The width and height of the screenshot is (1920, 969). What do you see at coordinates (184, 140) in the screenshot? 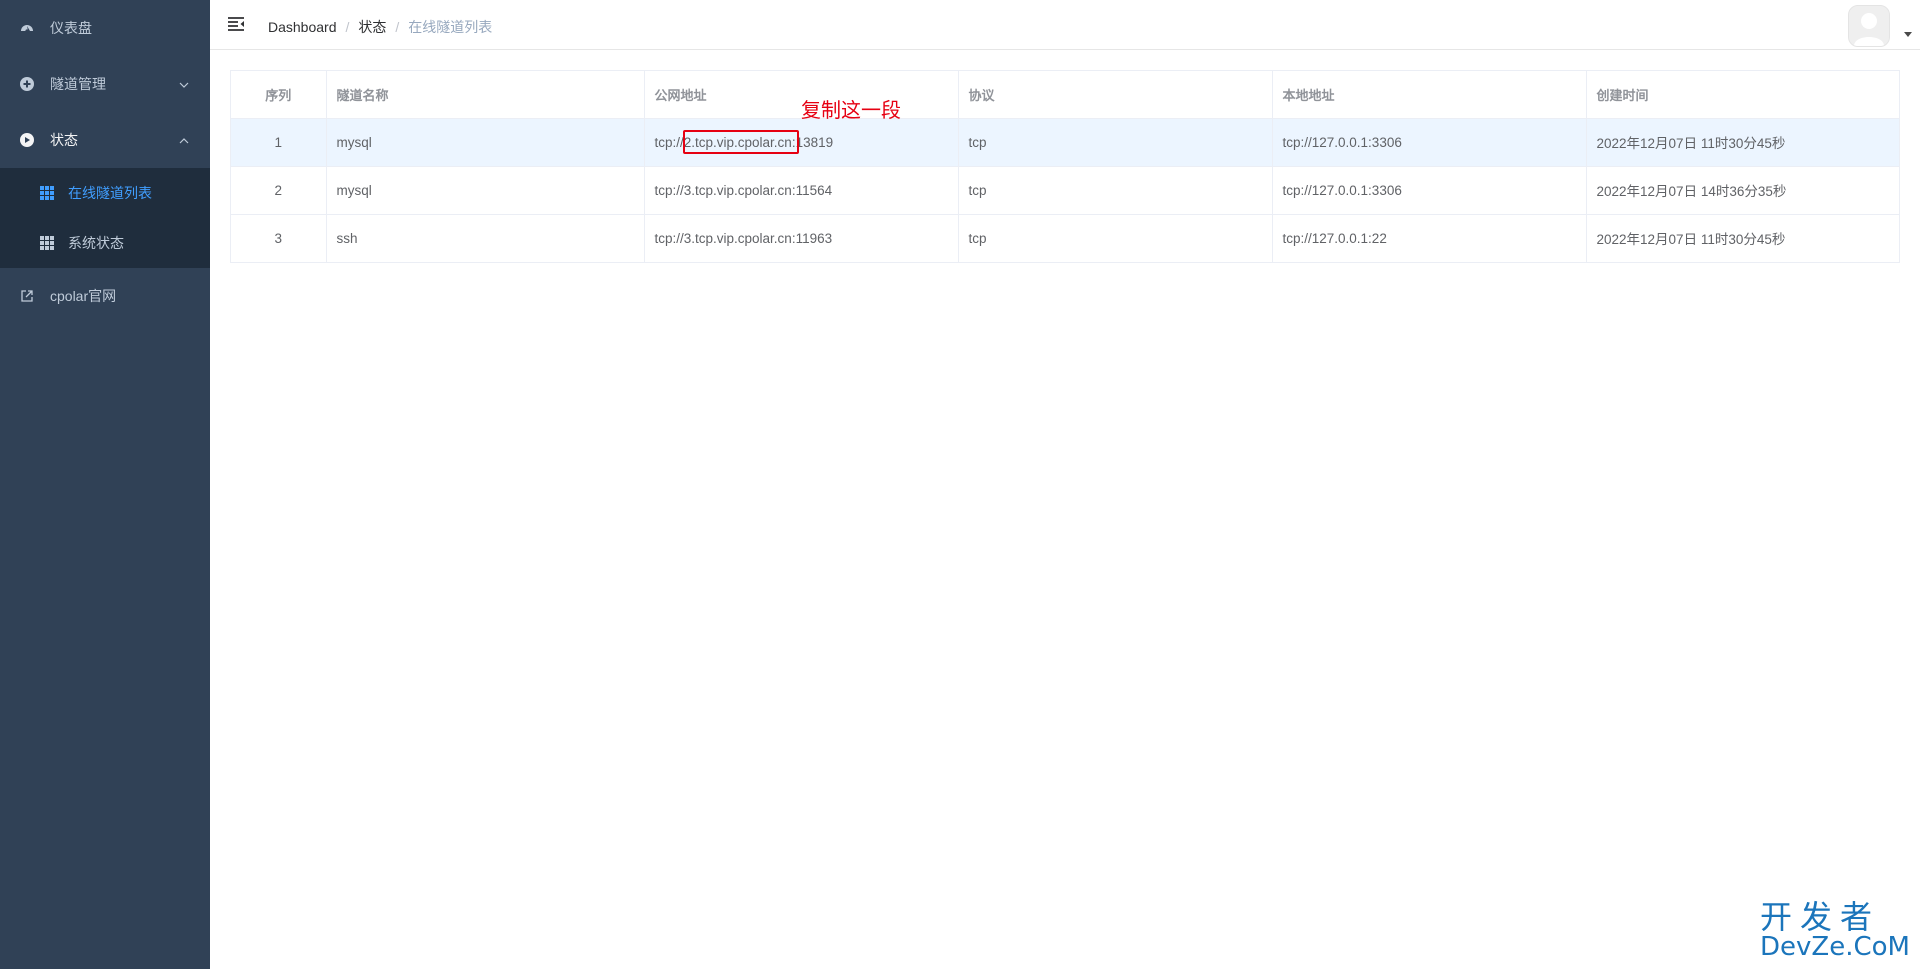
I see `chevron-up-icon` at bounding box center [184, 140].